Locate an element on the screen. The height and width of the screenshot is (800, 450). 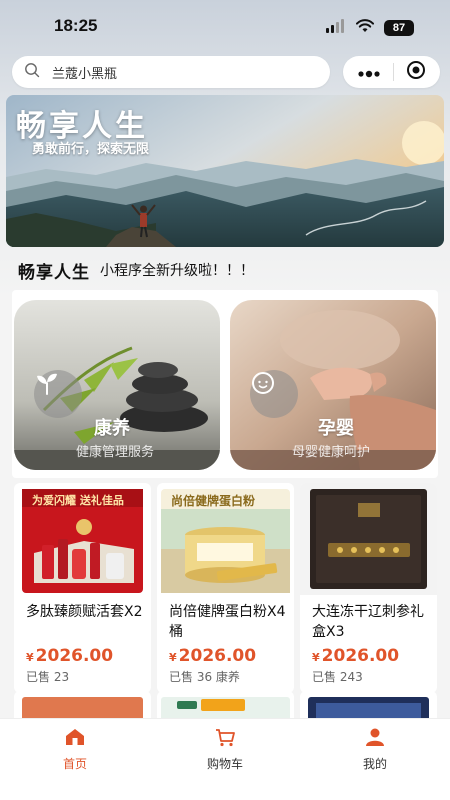
banner-subtitle: 勇敢前行，探索无限 is located at coordinates (91, 149).